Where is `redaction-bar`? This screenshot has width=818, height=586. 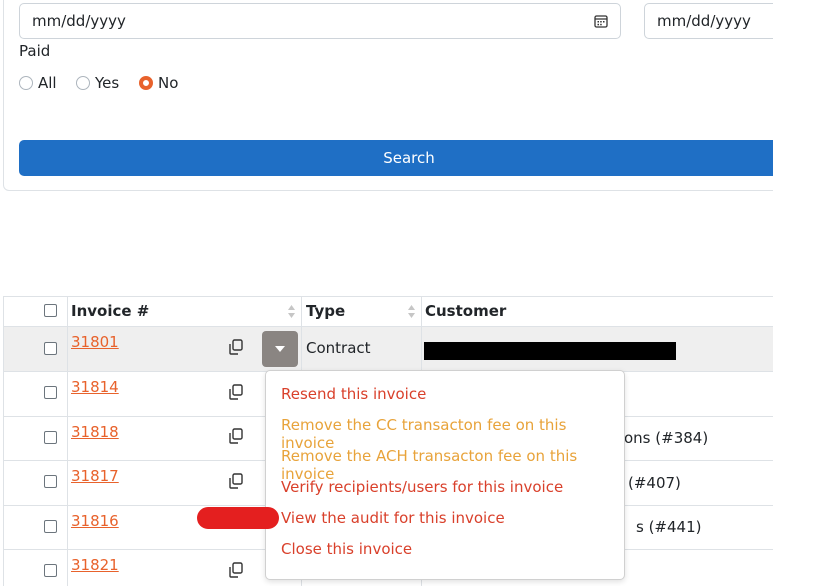
redaction-bar is located at coordinates (550, 351).